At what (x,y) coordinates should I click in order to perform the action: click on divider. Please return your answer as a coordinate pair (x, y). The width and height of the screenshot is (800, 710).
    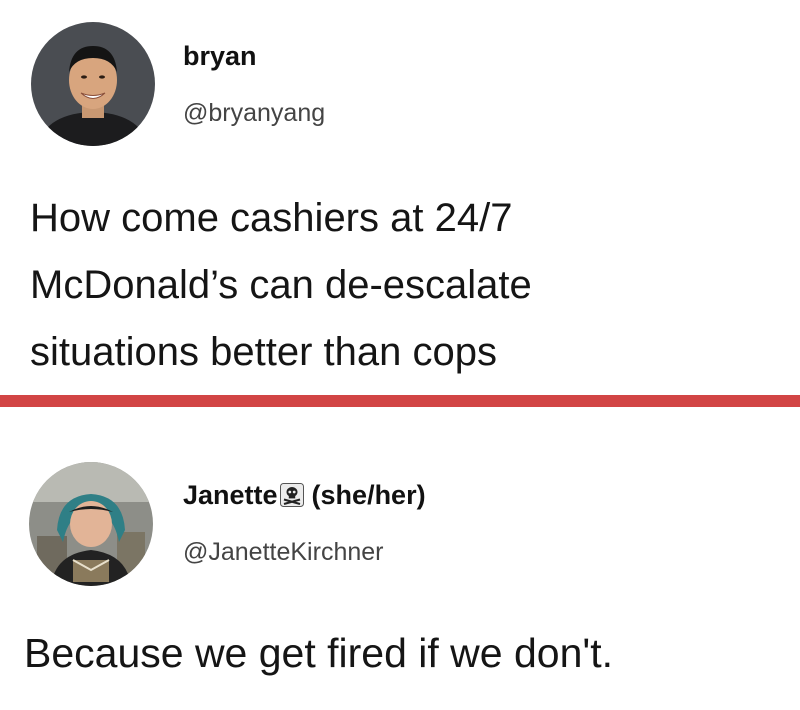
    Looking at the image, I should click on (400, 401).